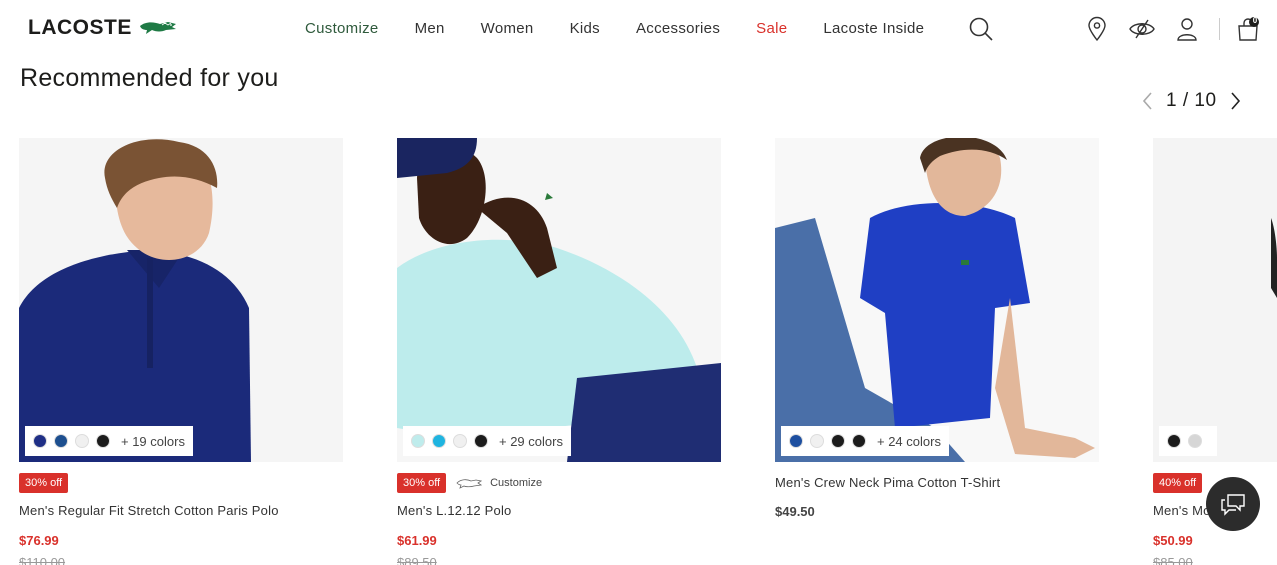  Describe the element at coordinates (417, 540) in the screenshot. I see `sale-price: $61.99` at that location.